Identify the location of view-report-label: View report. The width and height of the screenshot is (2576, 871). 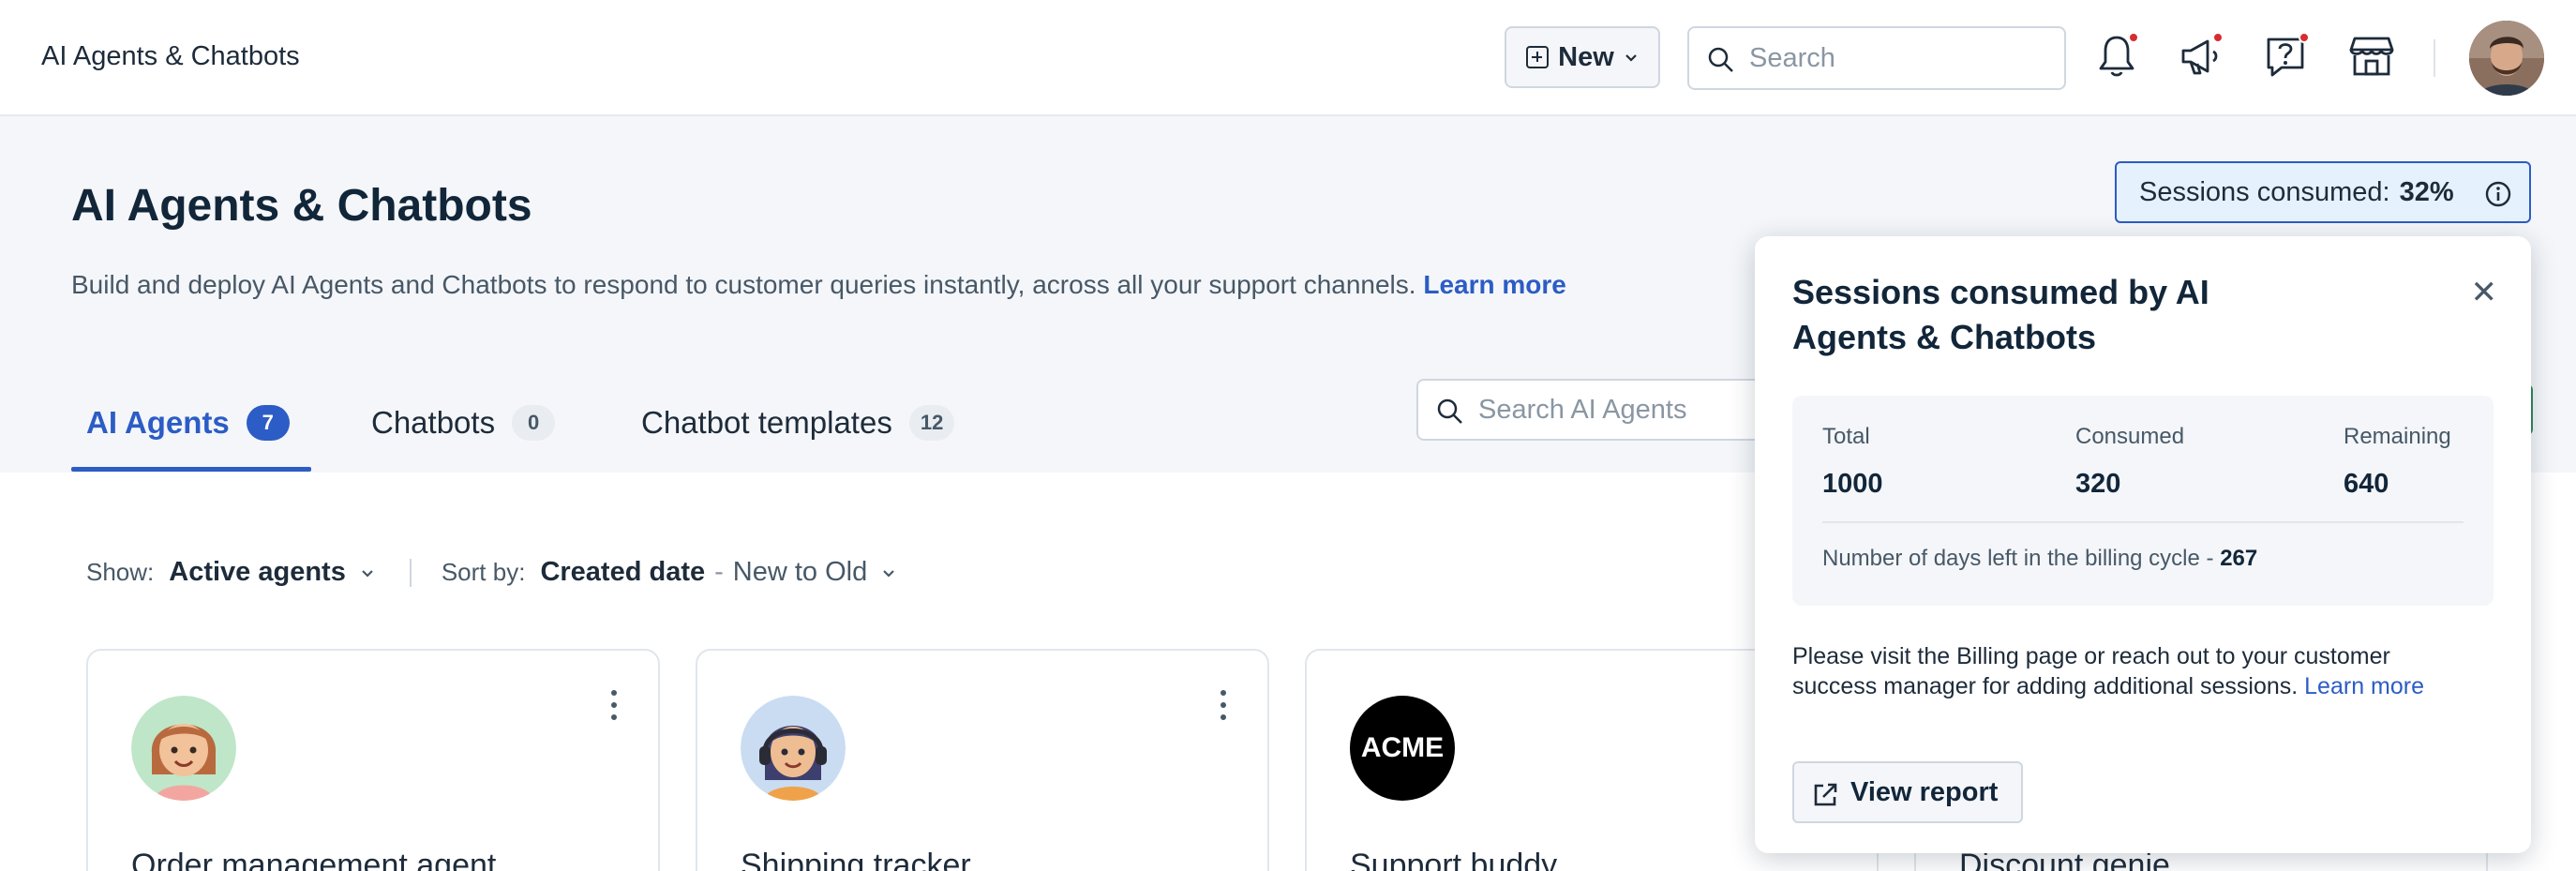
(1925, 791).